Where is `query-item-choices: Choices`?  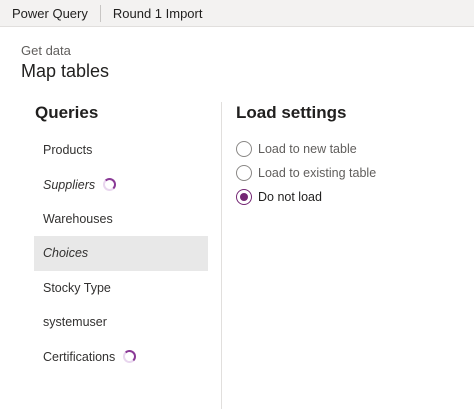 query-item-choices: Choices is located at coordinates (121, 253).